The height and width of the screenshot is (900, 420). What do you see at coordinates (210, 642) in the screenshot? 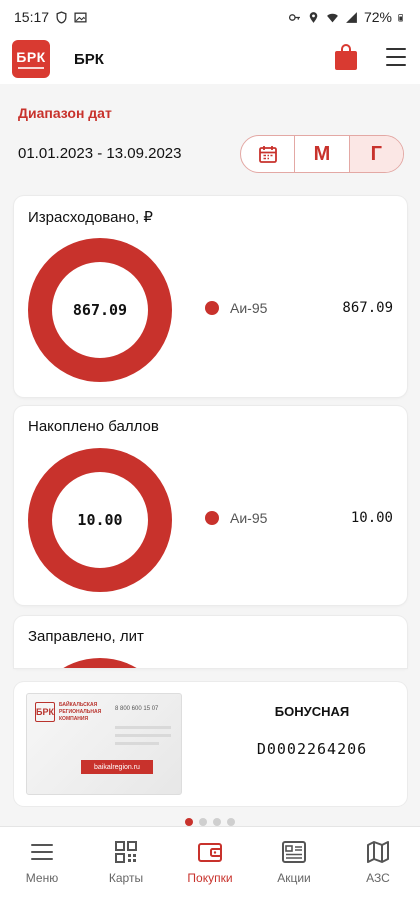
I see `liters-card: Заправлено, лит` at bounding box center [210, 642].